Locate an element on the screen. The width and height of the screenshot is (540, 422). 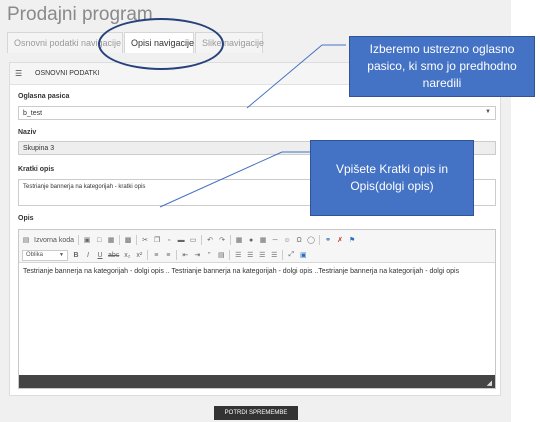
table-icon: ▦ is located at coordinates (263, 240).